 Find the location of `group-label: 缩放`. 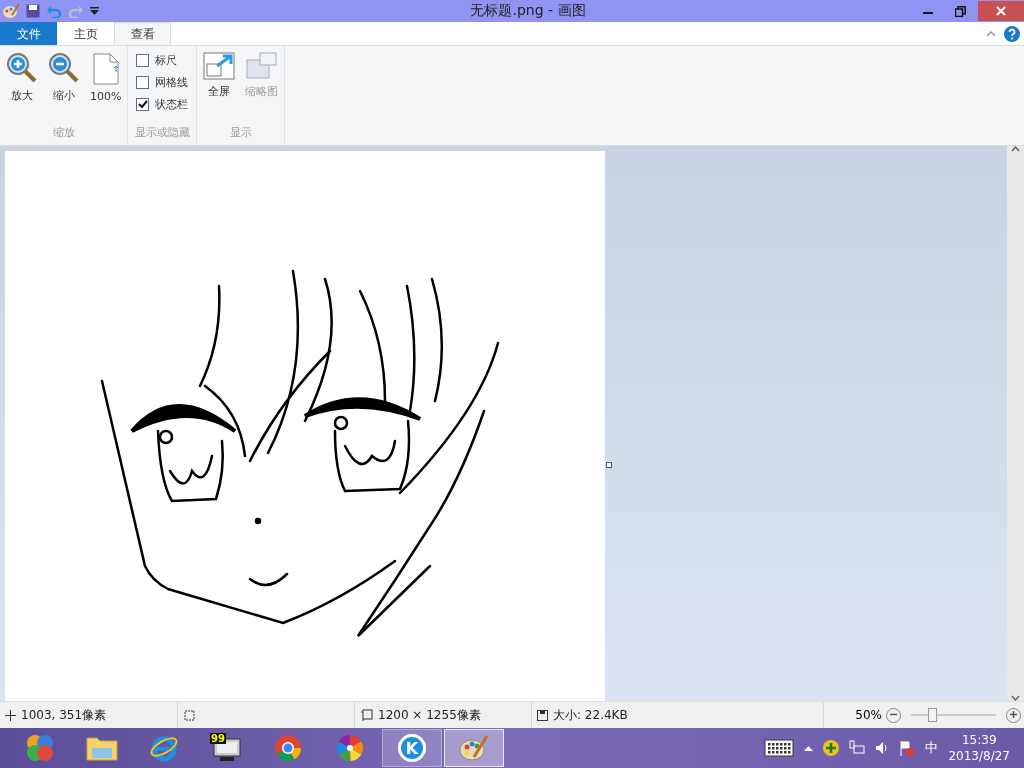

group-label: 缩放 is located at coordinates (63, 133).